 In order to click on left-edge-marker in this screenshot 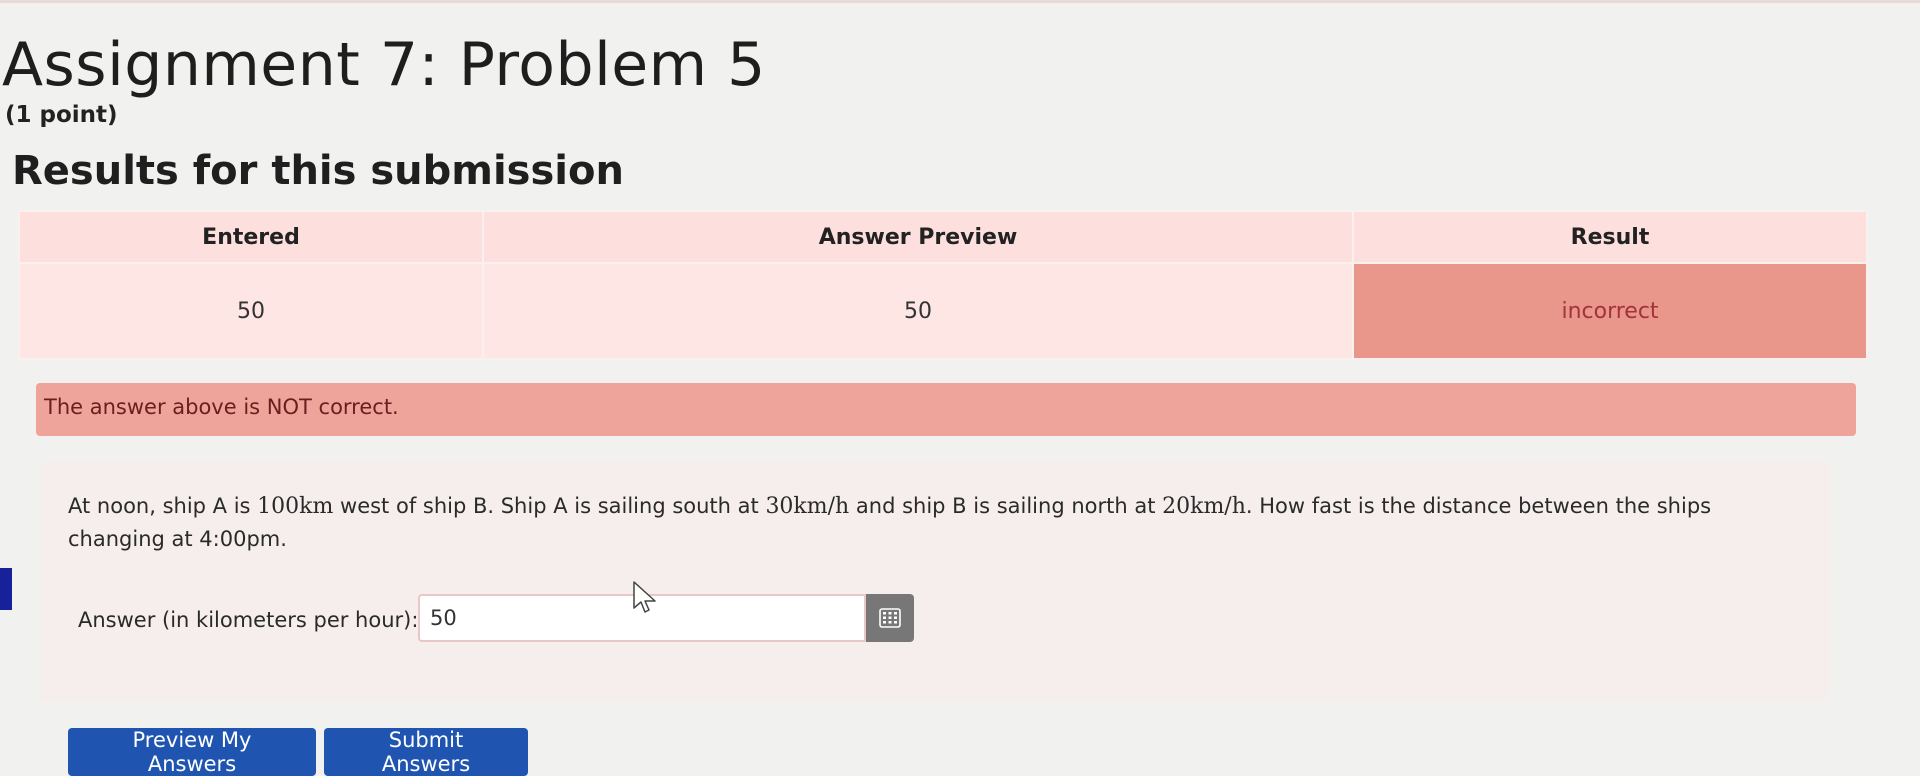, I will do `click(6, 589)`.